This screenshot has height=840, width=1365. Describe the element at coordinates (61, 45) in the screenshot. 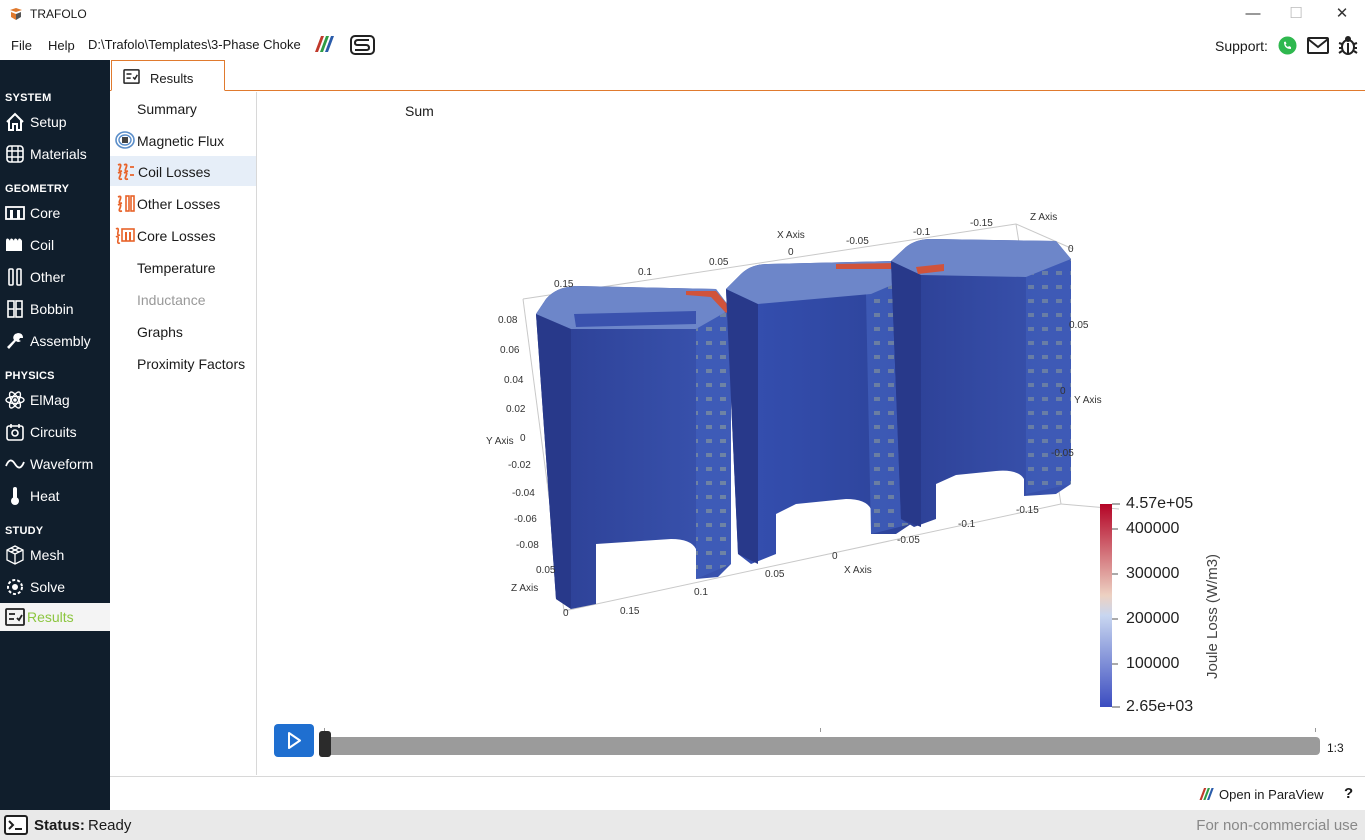

I see `menu-help: Help` at that location.